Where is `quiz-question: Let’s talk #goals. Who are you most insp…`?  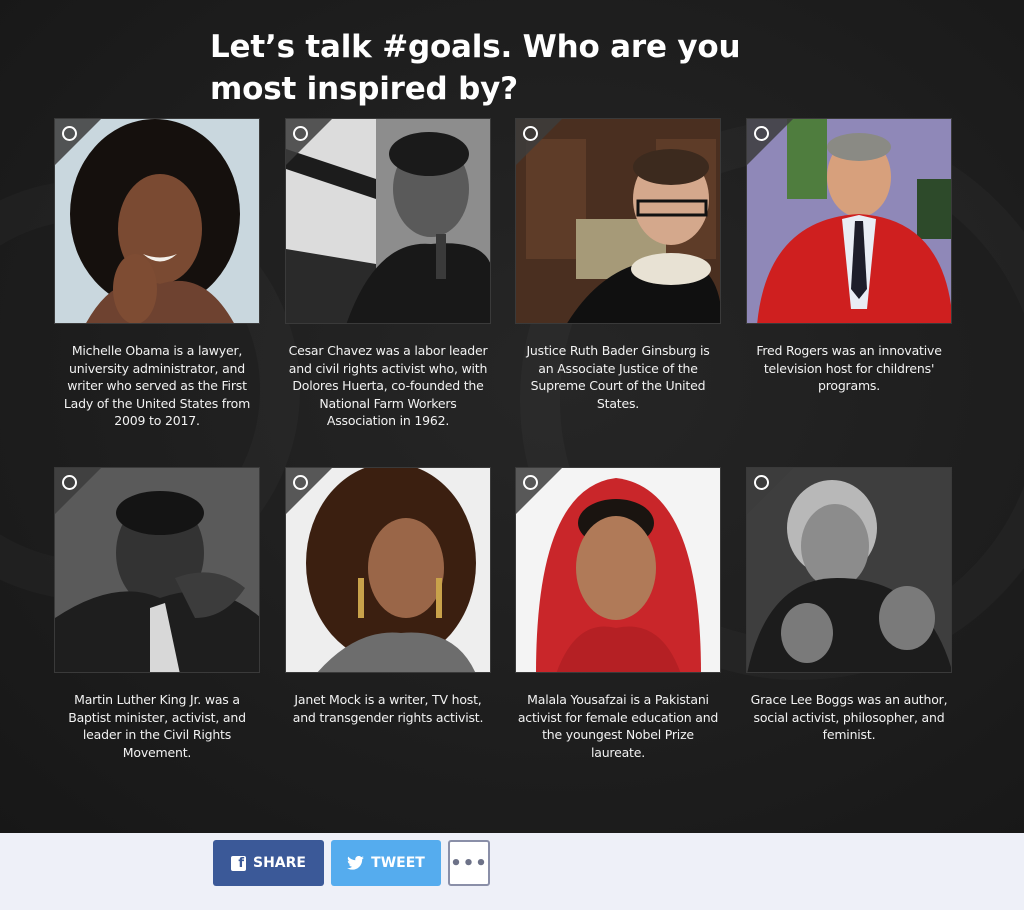
quiz-question: Let’s talk #goals. Who are you most insp… is located at coordinates (475, 68).